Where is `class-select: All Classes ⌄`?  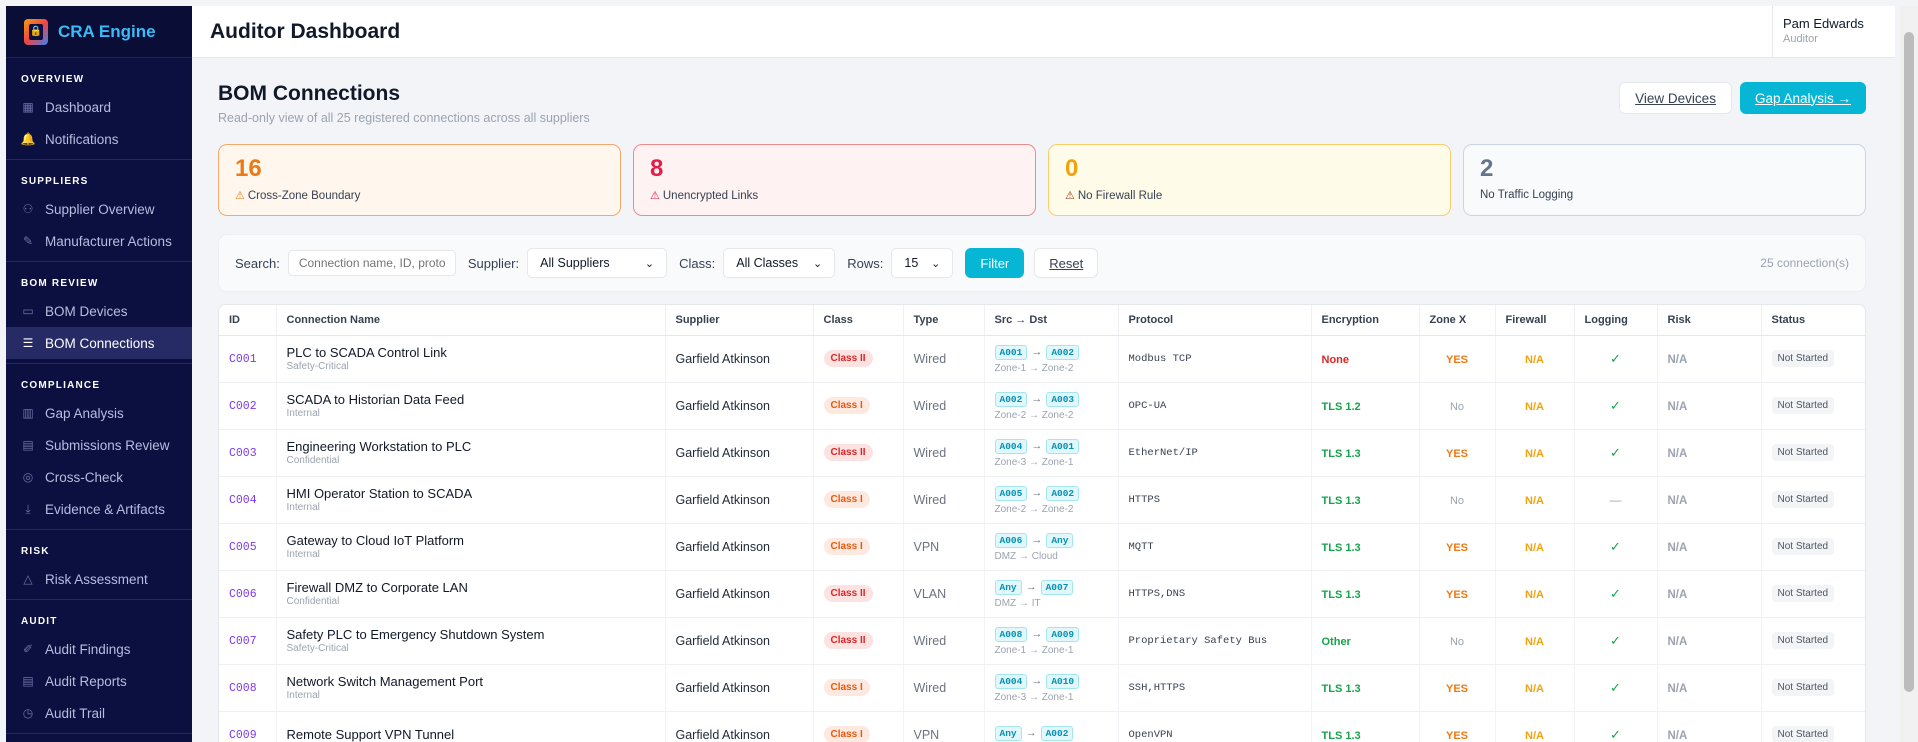 class-select: All Classes ⌄ is located at coordinates (779, 263).